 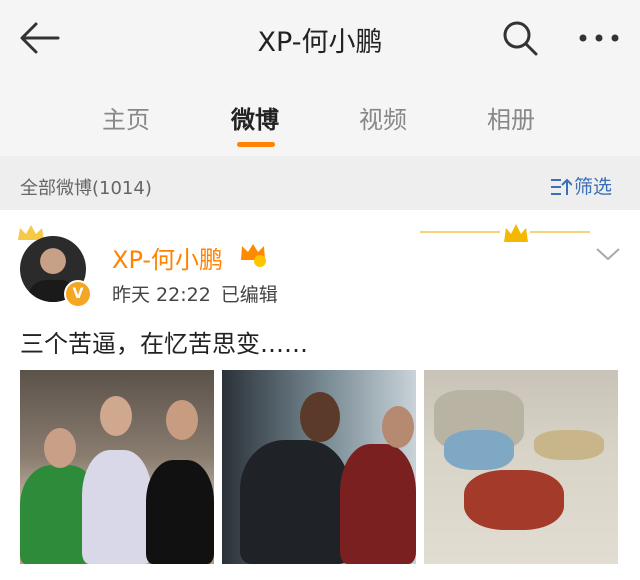 I want to click on tab-home: 主页, so click(x=126, y=117).